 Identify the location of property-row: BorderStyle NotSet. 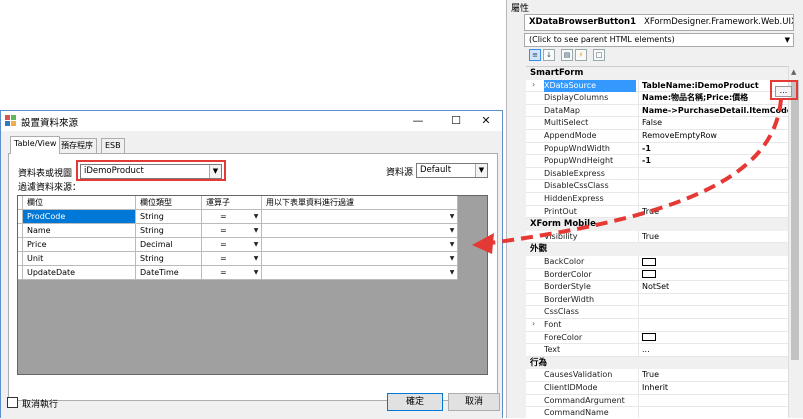
(657, 287).